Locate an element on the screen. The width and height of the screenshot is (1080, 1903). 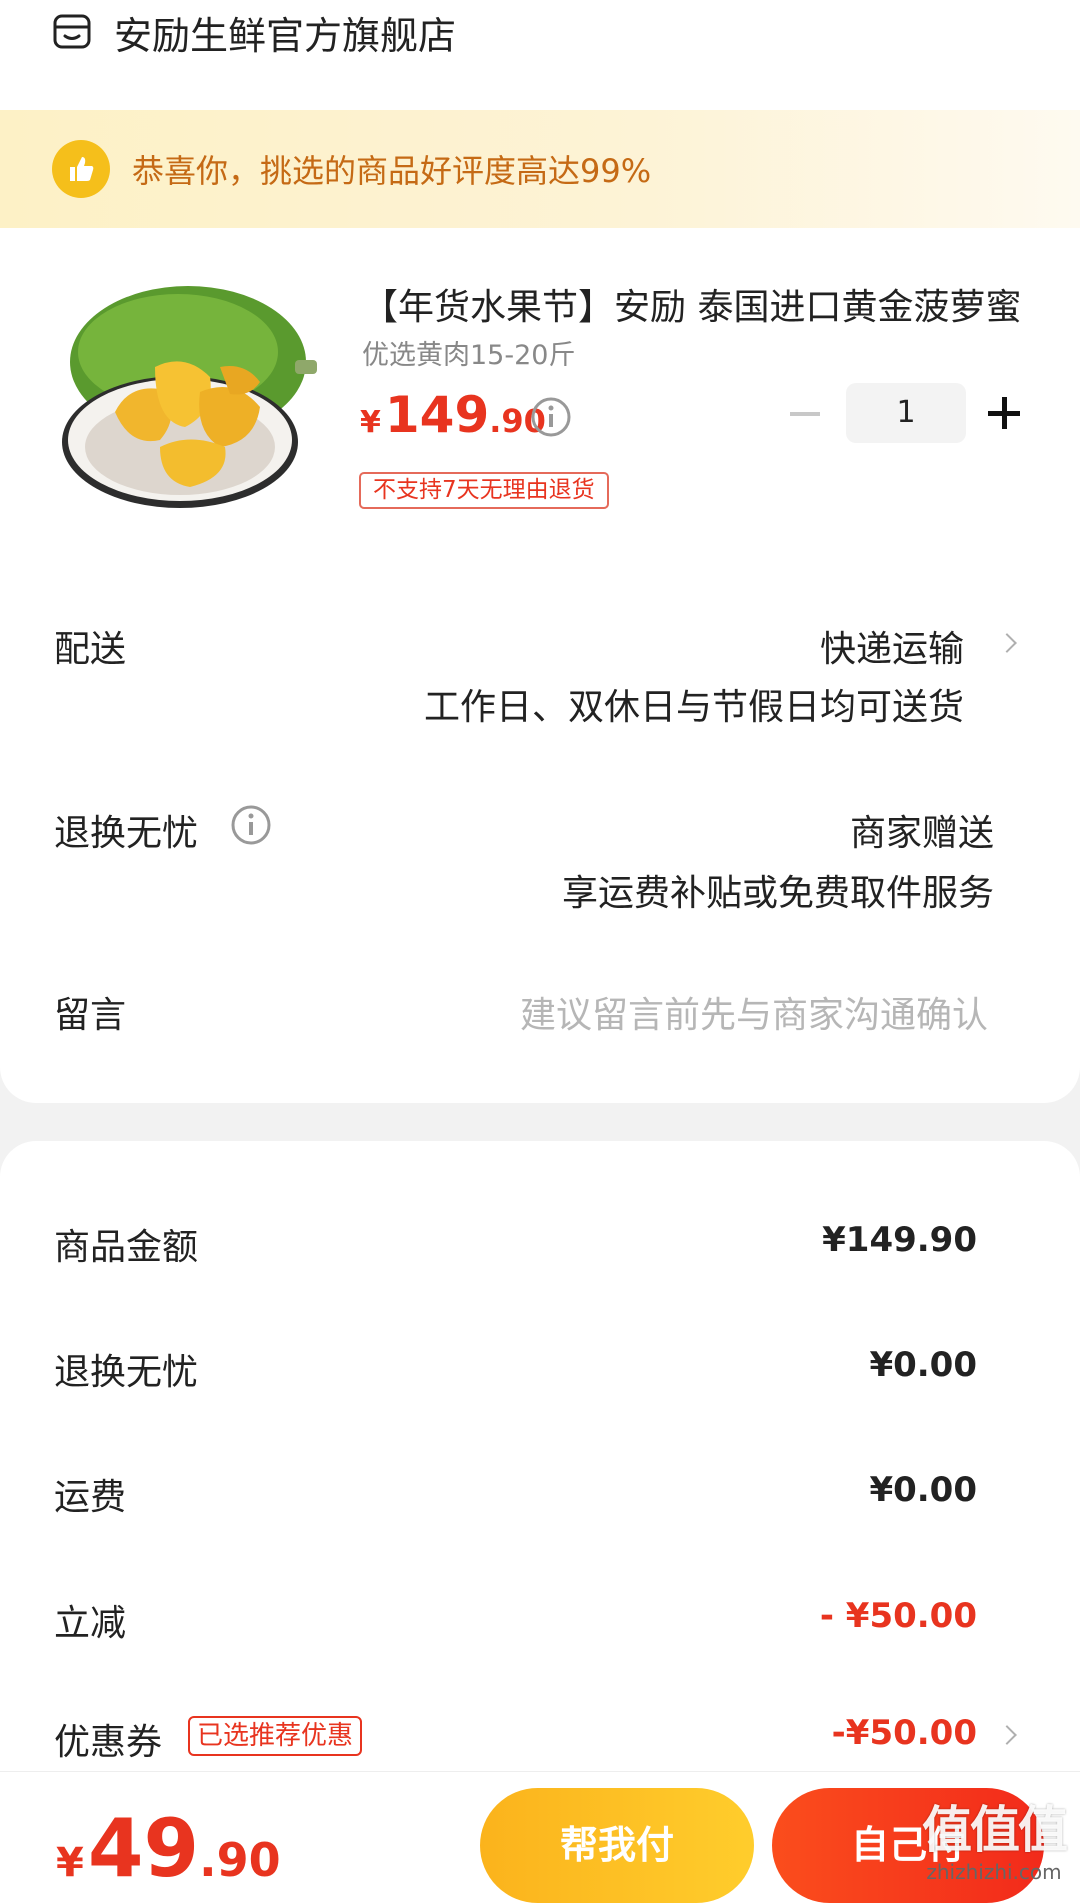
total-integer: 49 is located at coordinates (143, 1848).